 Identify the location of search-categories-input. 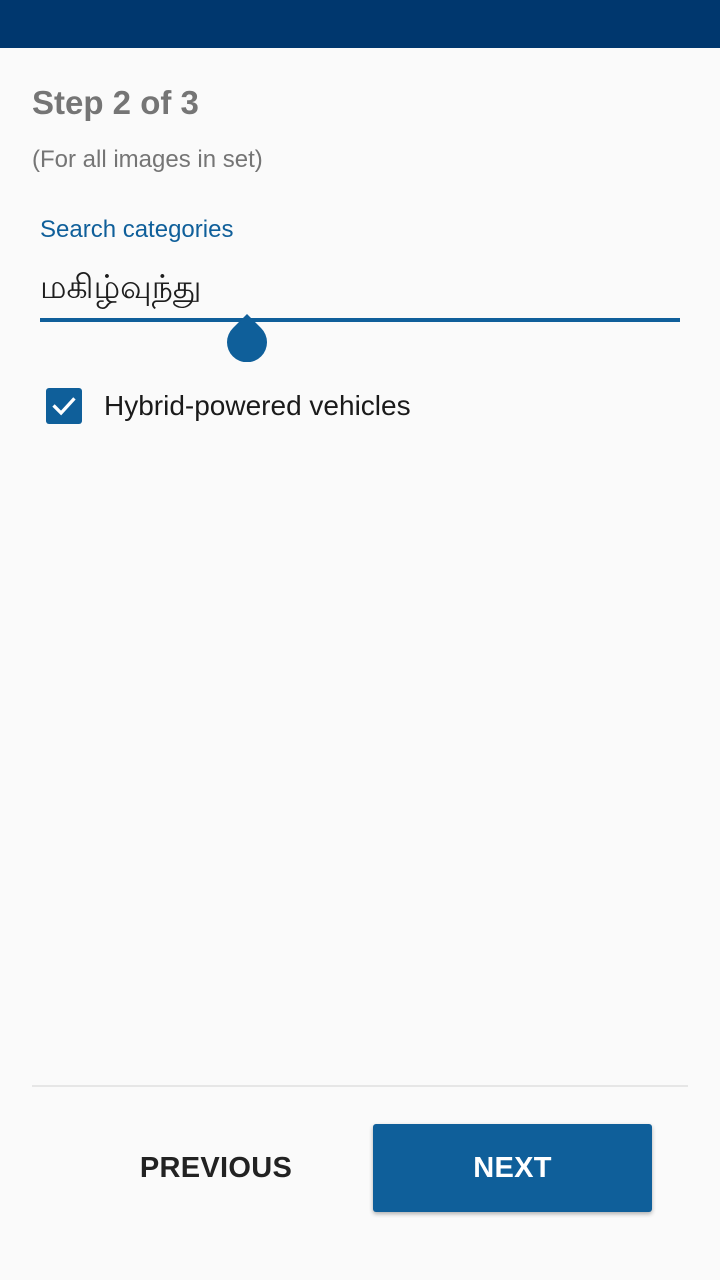
(360, 289).